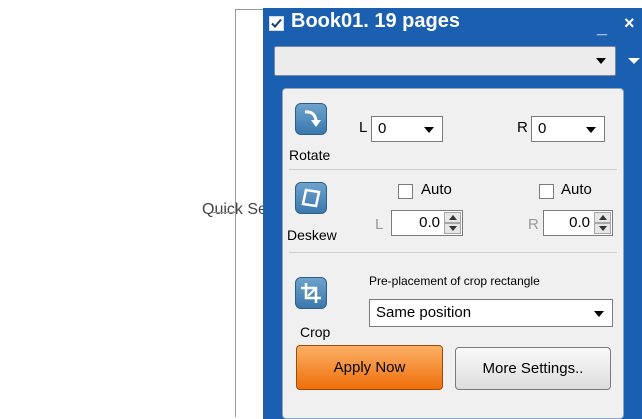 Image resolution: width=642 pixels, height=419 pixels. Describe the element at coordinates (602, 27) in the screenshot. I see `minimize-button: _` at that location.